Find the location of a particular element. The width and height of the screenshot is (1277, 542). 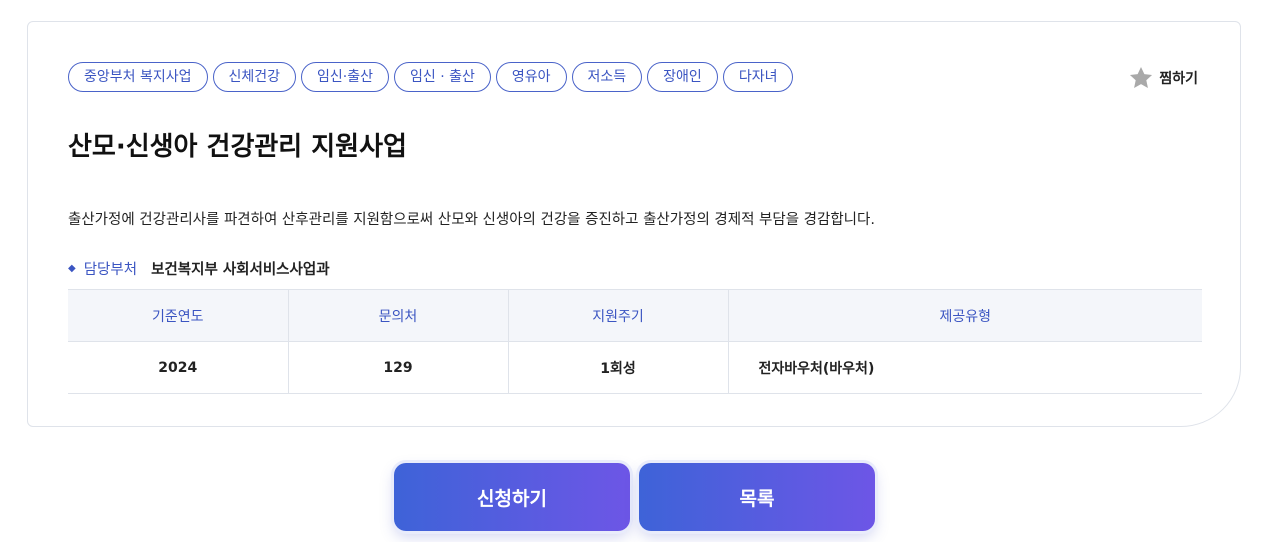

list-button: 목록 is located at coordinates (757, 497).